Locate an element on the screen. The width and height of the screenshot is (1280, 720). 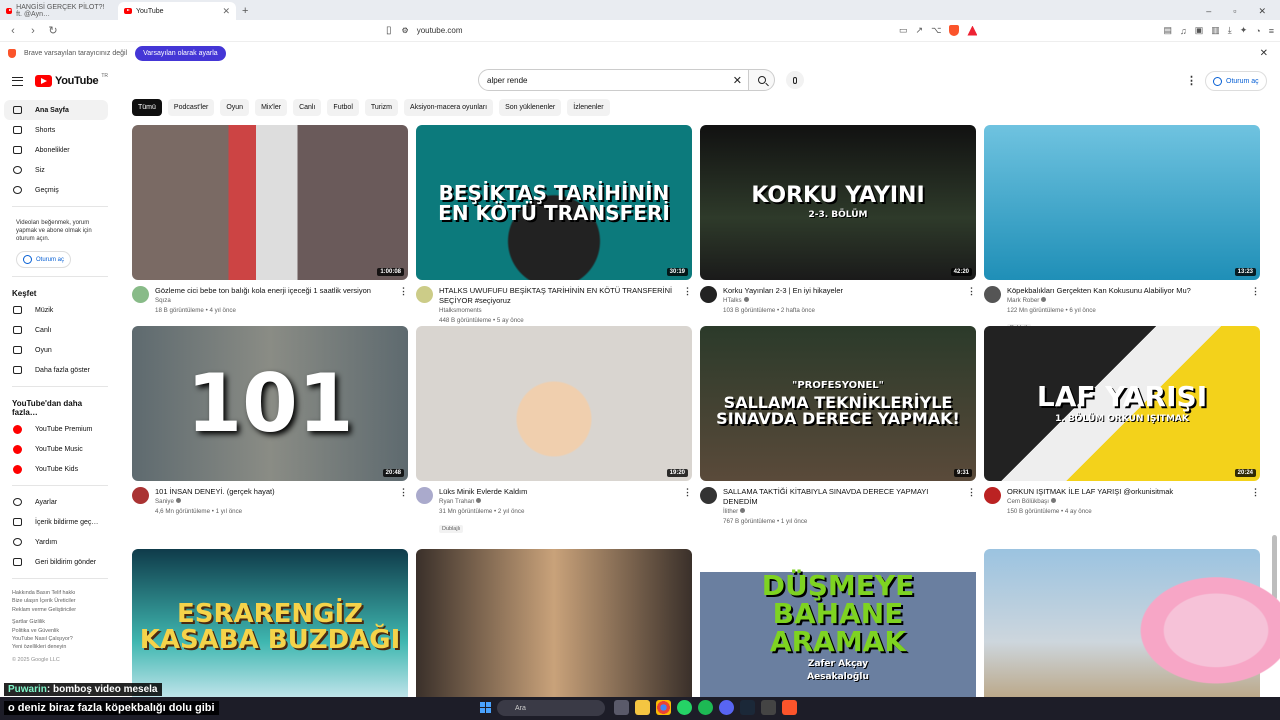
browser-tab-active: YouTube ✕ is located at coordinates (177, 11).